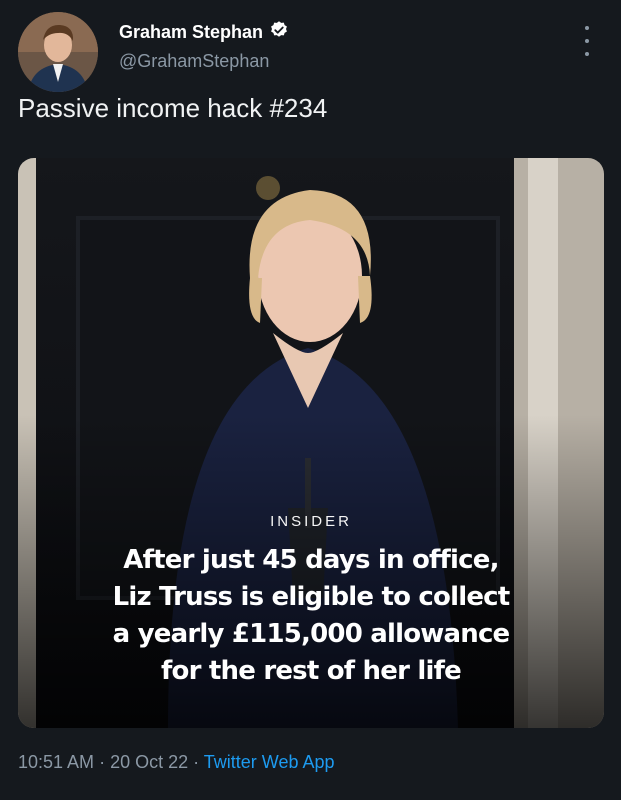  I want to click on tweet-time: 10:51 AM, so click(56, 762).